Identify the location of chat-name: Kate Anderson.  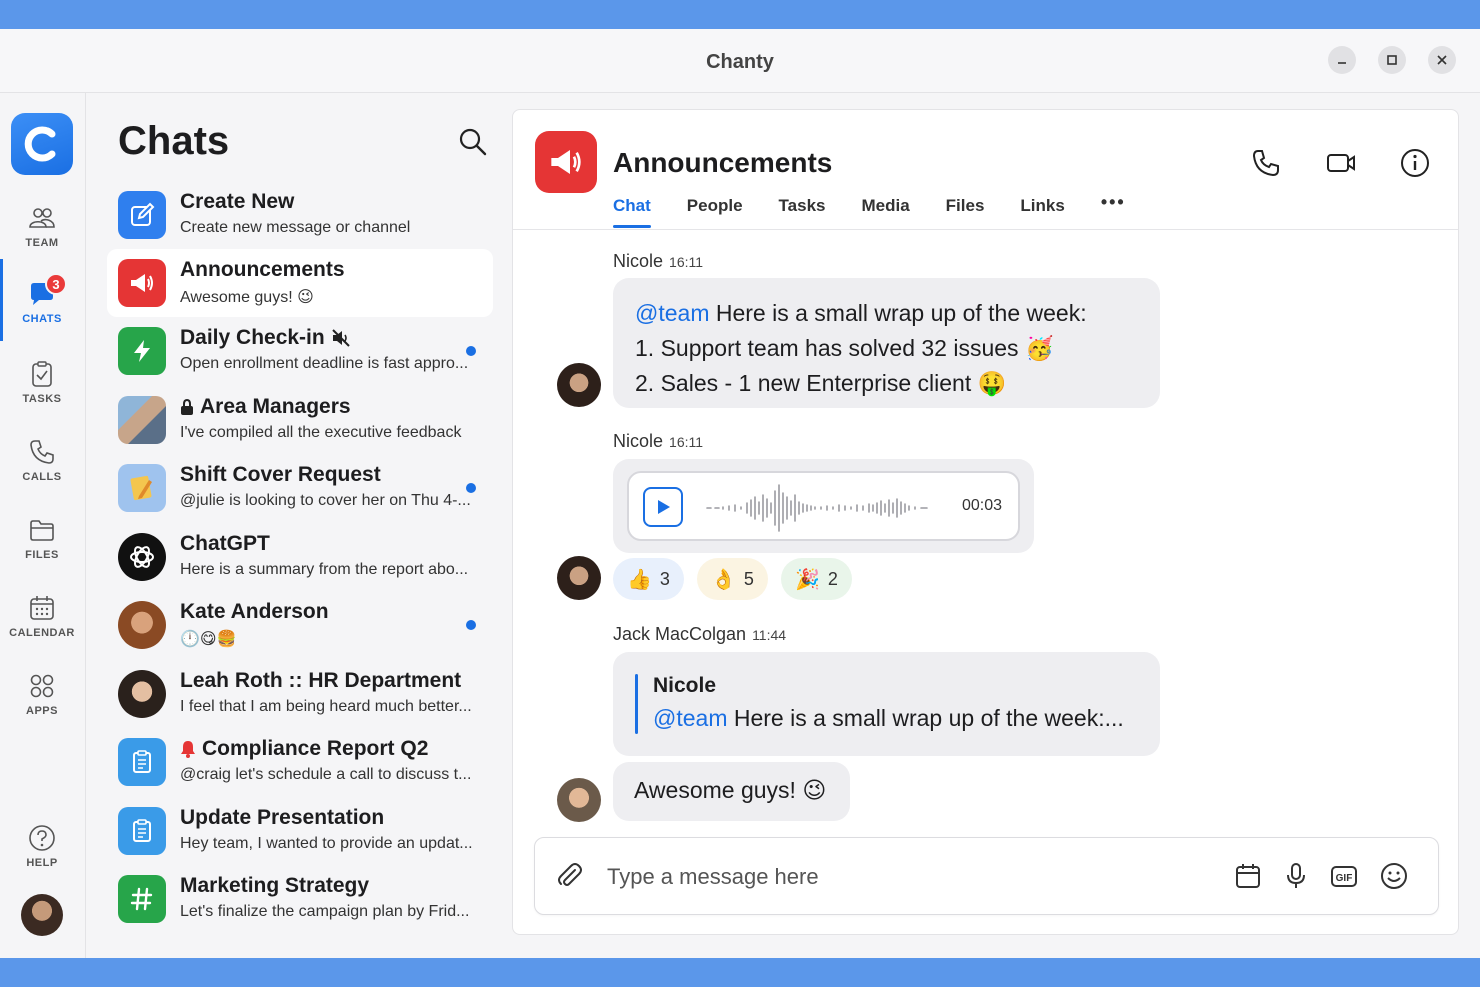
(254, 611).